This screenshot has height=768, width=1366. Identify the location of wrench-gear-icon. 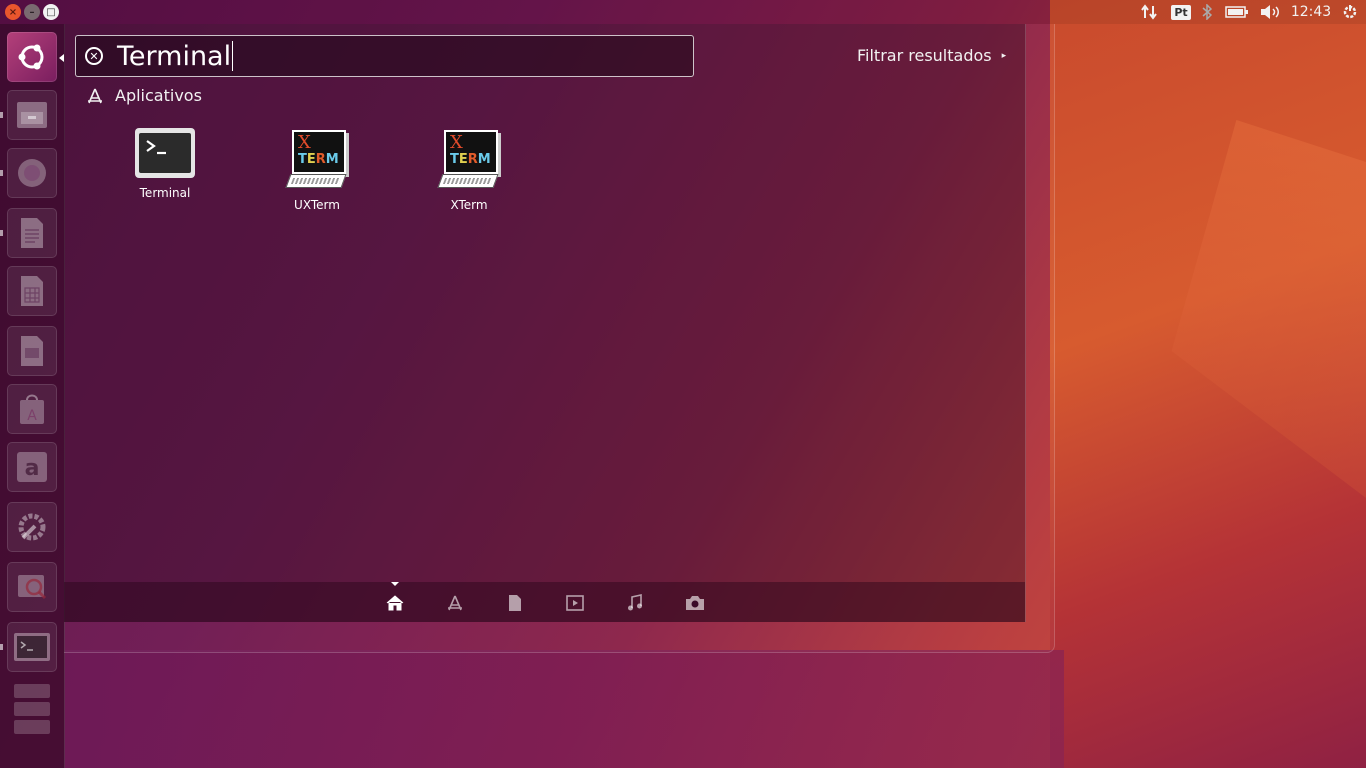
(32, 527).